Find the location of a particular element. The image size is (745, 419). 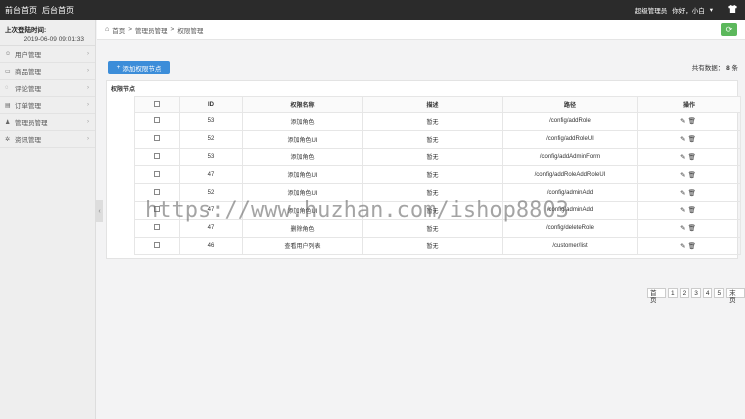

chevron-down-icon: ▾ is located at coordinates (711, 10).